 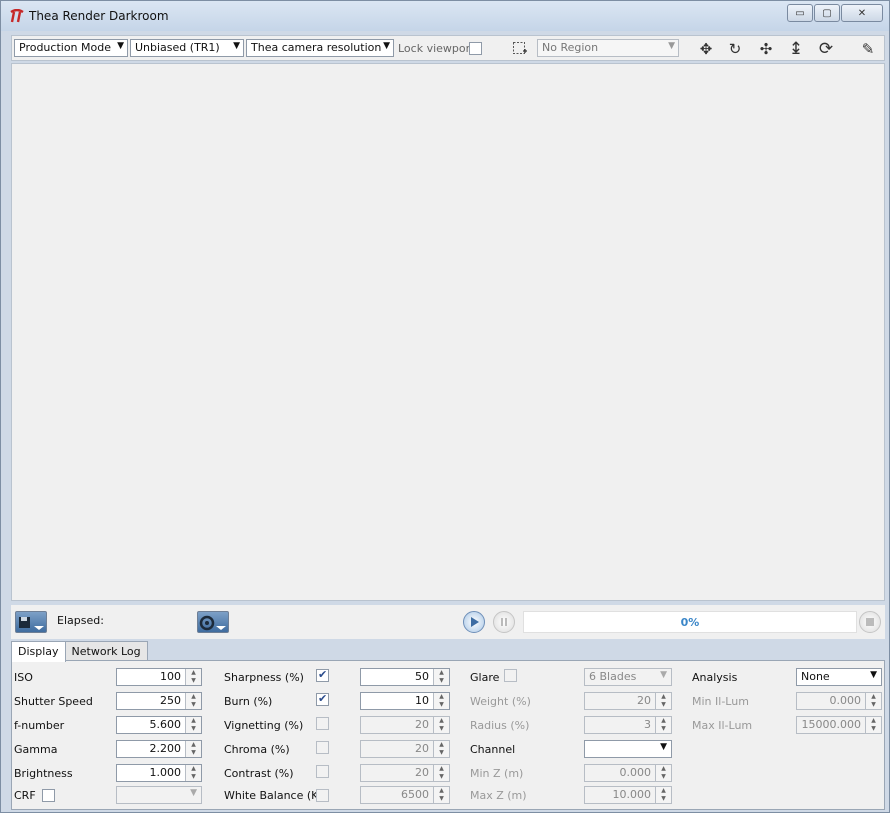 I want to click on tab-display: Display, so click(x=38, y=651).